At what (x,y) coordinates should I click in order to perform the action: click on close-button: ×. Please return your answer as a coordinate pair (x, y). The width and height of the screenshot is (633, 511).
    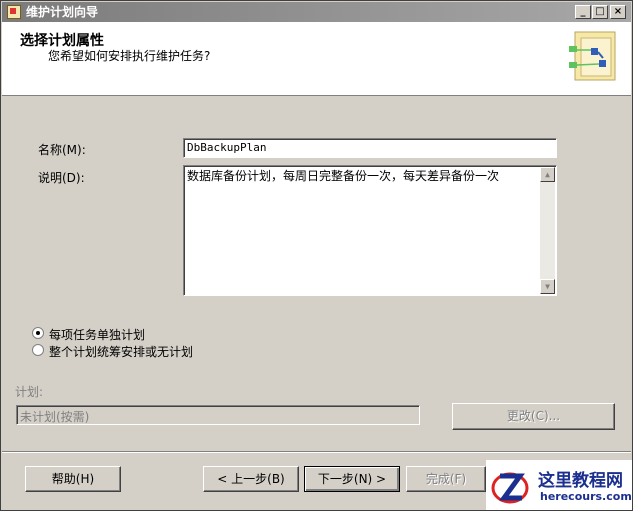
    Looking at the image, I should click on (618, 12).